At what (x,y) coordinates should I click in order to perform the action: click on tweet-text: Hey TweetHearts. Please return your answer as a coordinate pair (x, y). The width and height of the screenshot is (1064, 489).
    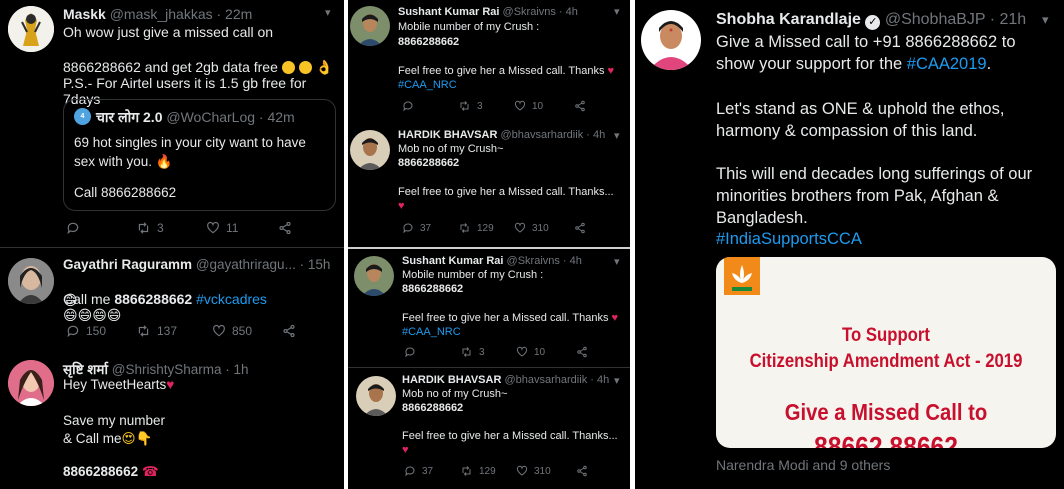
    Looking at the image, I should click on (115, 384).